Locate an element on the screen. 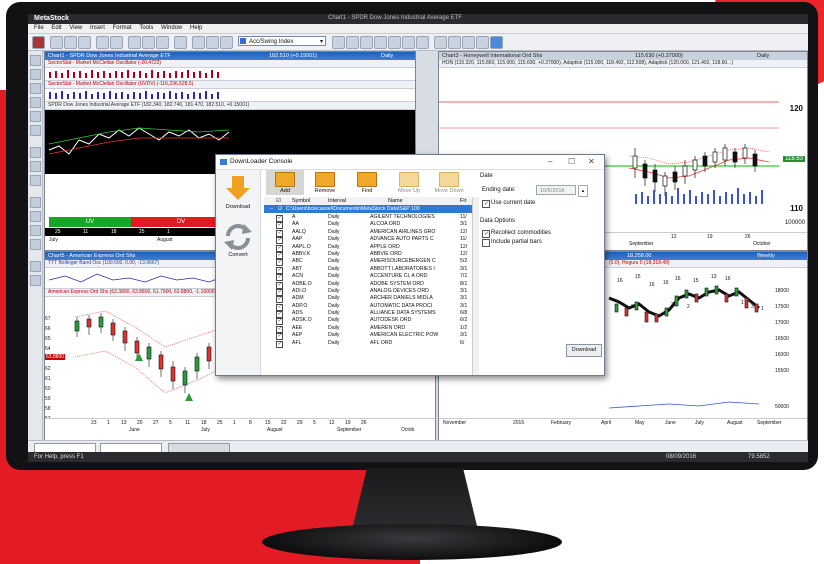  indicator-tool-icon is located at coordinates (35, 266).